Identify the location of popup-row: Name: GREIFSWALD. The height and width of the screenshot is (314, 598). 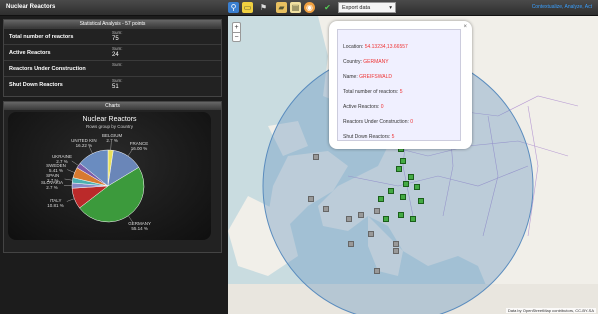
(367, 77).